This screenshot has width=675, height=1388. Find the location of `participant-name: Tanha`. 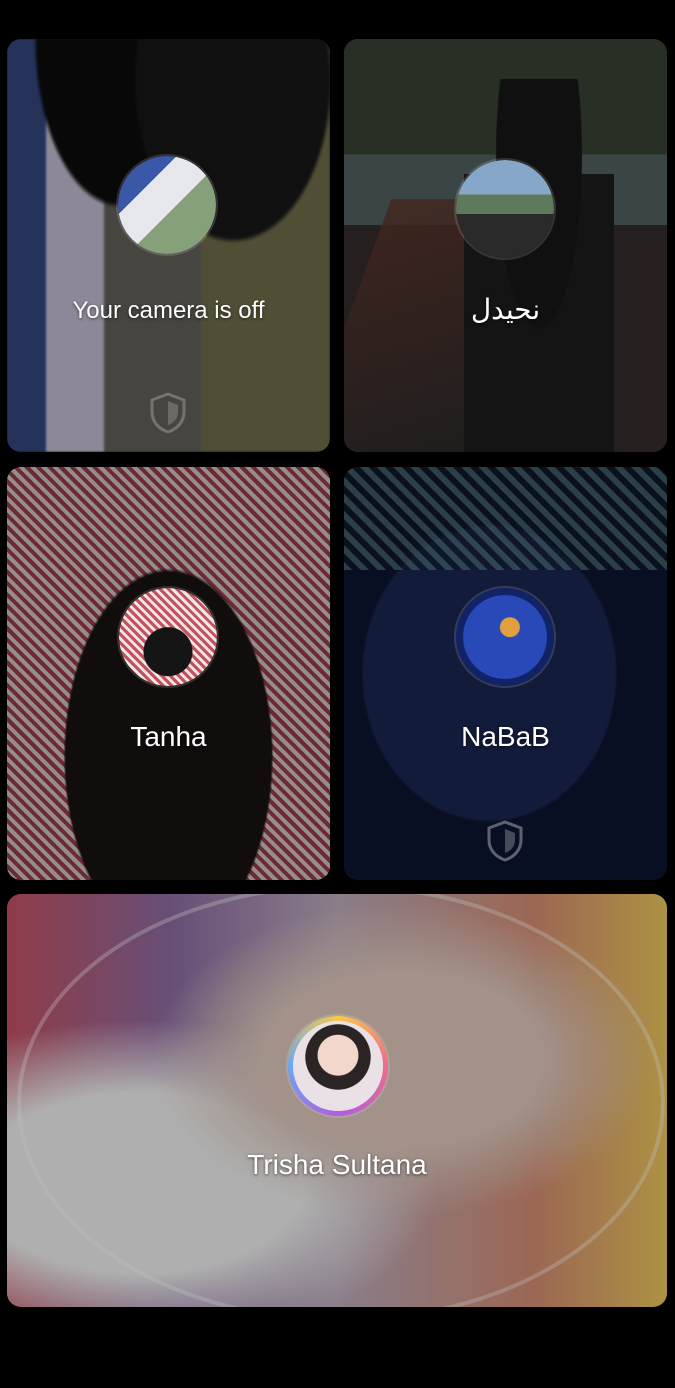

participant-name: Tanha is located at coordinates (168, 736).